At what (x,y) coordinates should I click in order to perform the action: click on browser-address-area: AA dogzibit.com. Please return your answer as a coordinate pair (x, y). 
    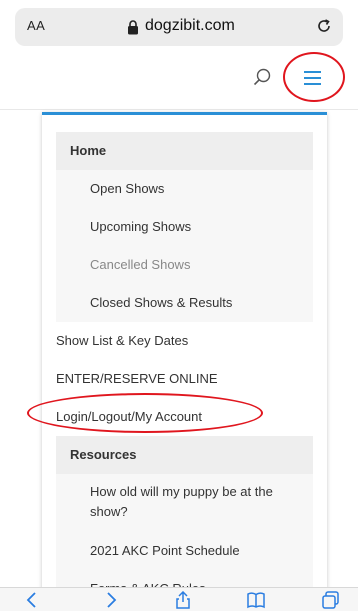
    Looking at the image, I should click on (179, 26).